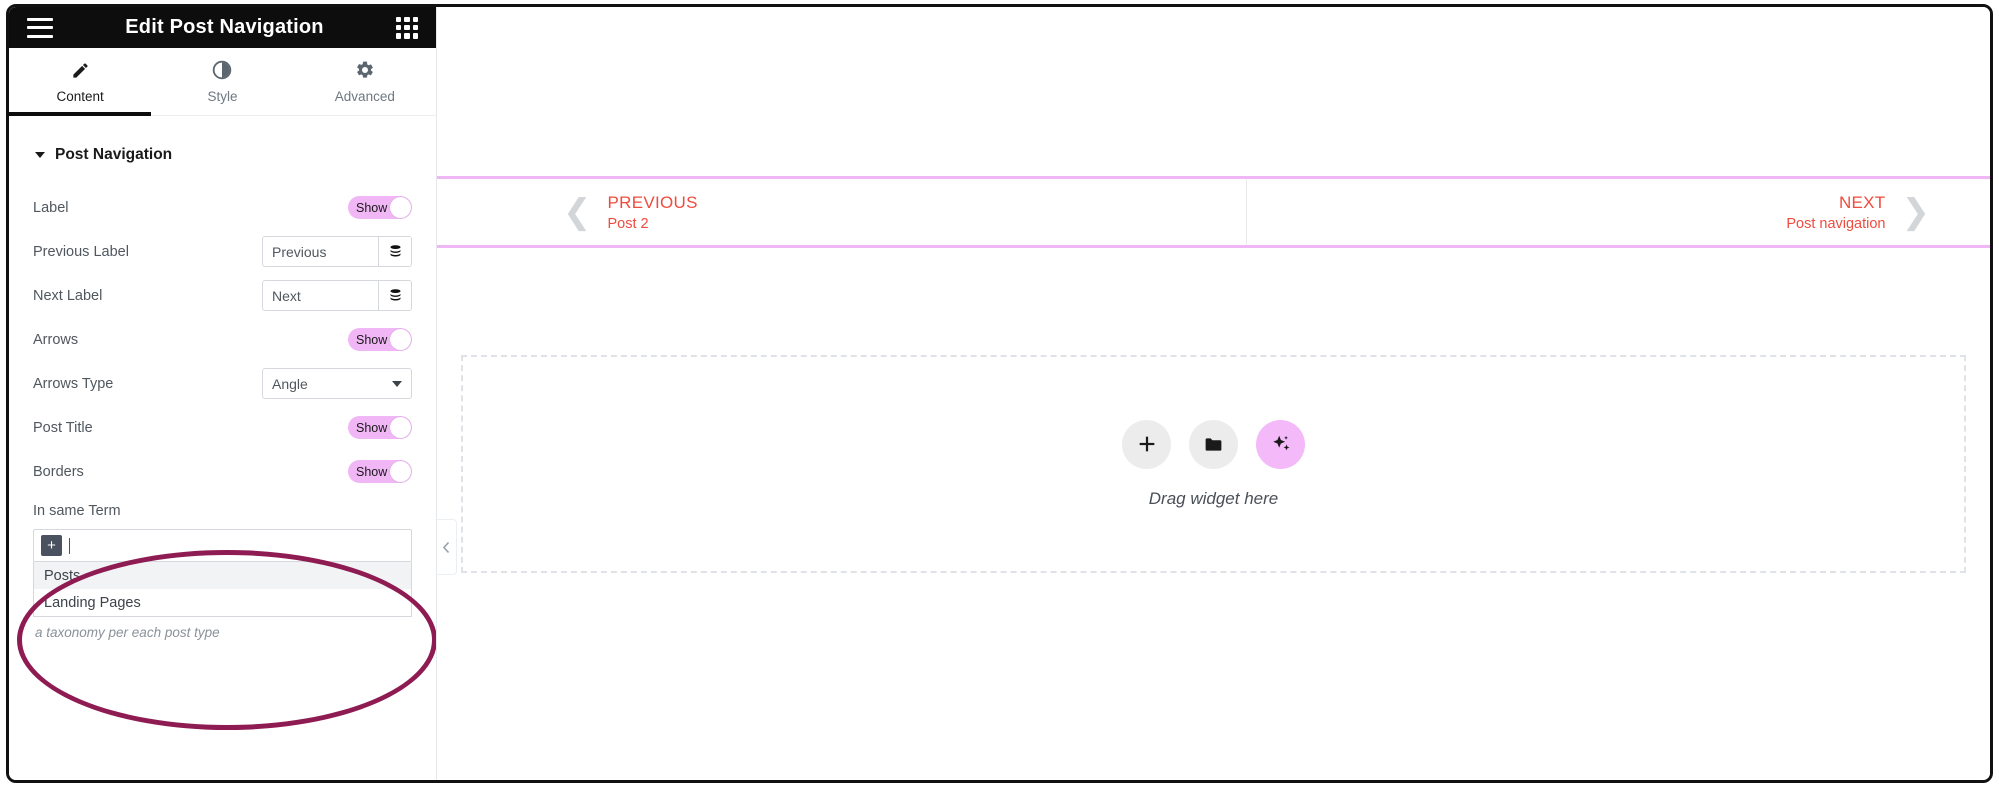 The width and height of the screenshot is (1999, 787). I want to click on control-row-next-label: Next Label, so click(222, 295).